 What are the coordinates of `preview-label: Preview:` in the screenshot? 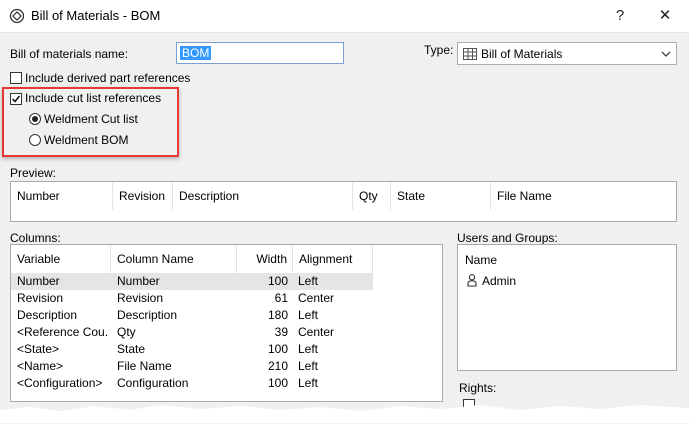 It's located at (33, 173).